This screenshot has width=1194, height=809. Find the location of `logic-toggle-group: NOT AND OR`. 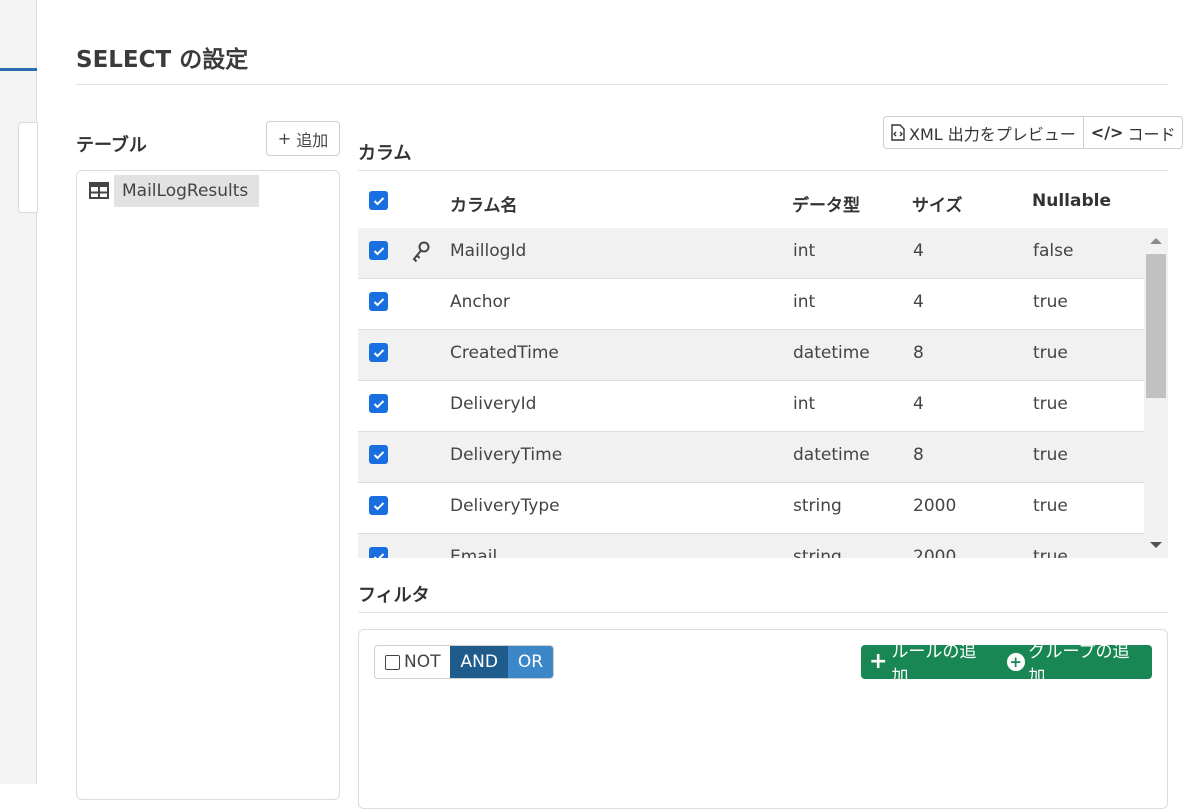

logic-toggle-group: NOT AND OR is located at coordinates (464, 662).